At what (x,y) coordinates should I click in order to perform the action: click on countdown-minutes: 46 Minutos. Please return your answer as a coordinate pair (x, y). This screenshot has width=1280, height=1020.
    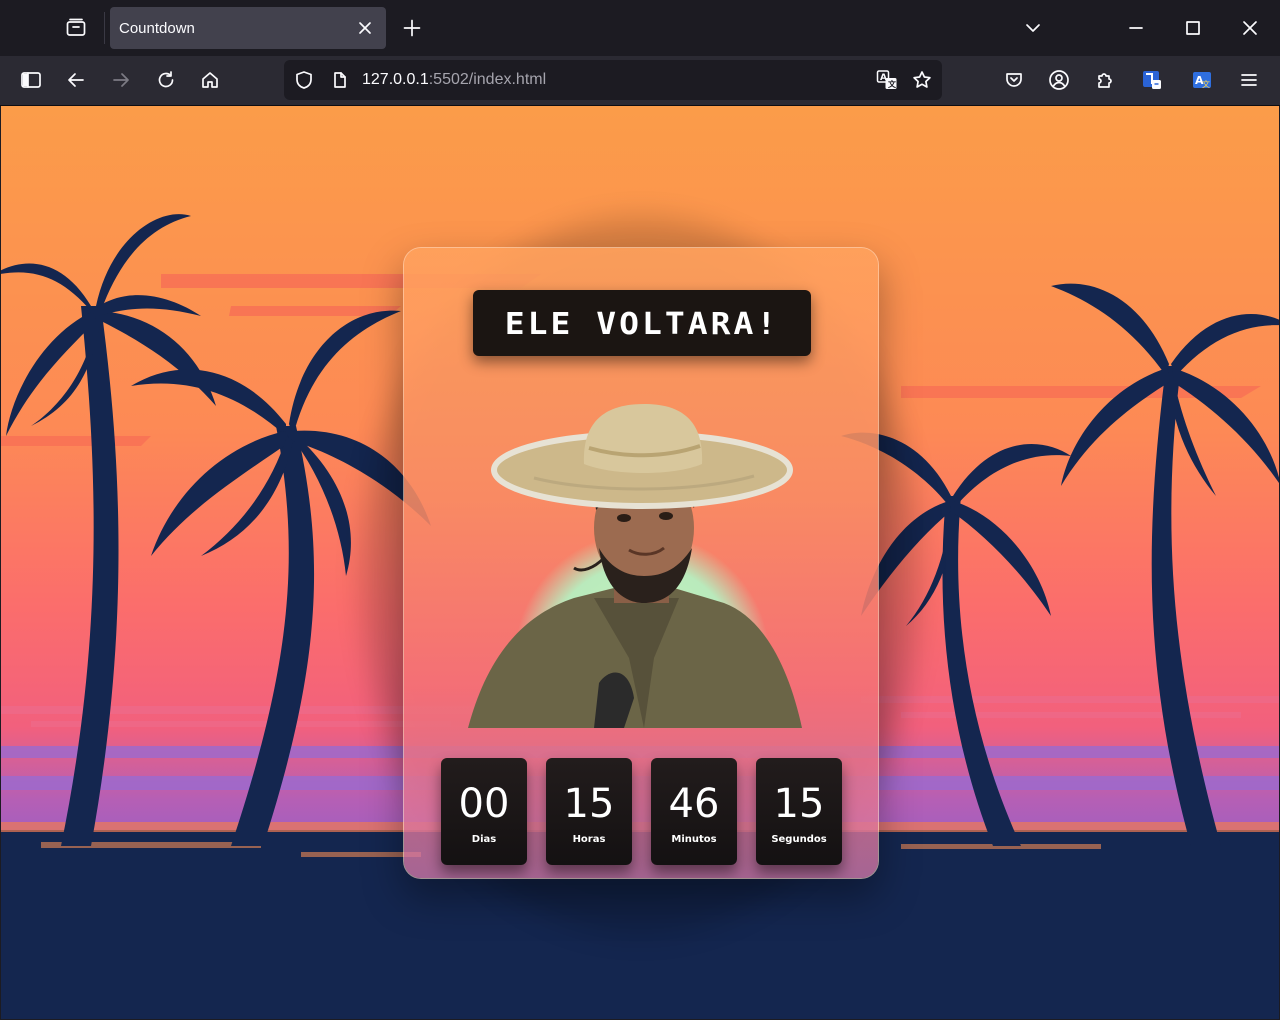
    Looking at the image, I should click on (694, 811).